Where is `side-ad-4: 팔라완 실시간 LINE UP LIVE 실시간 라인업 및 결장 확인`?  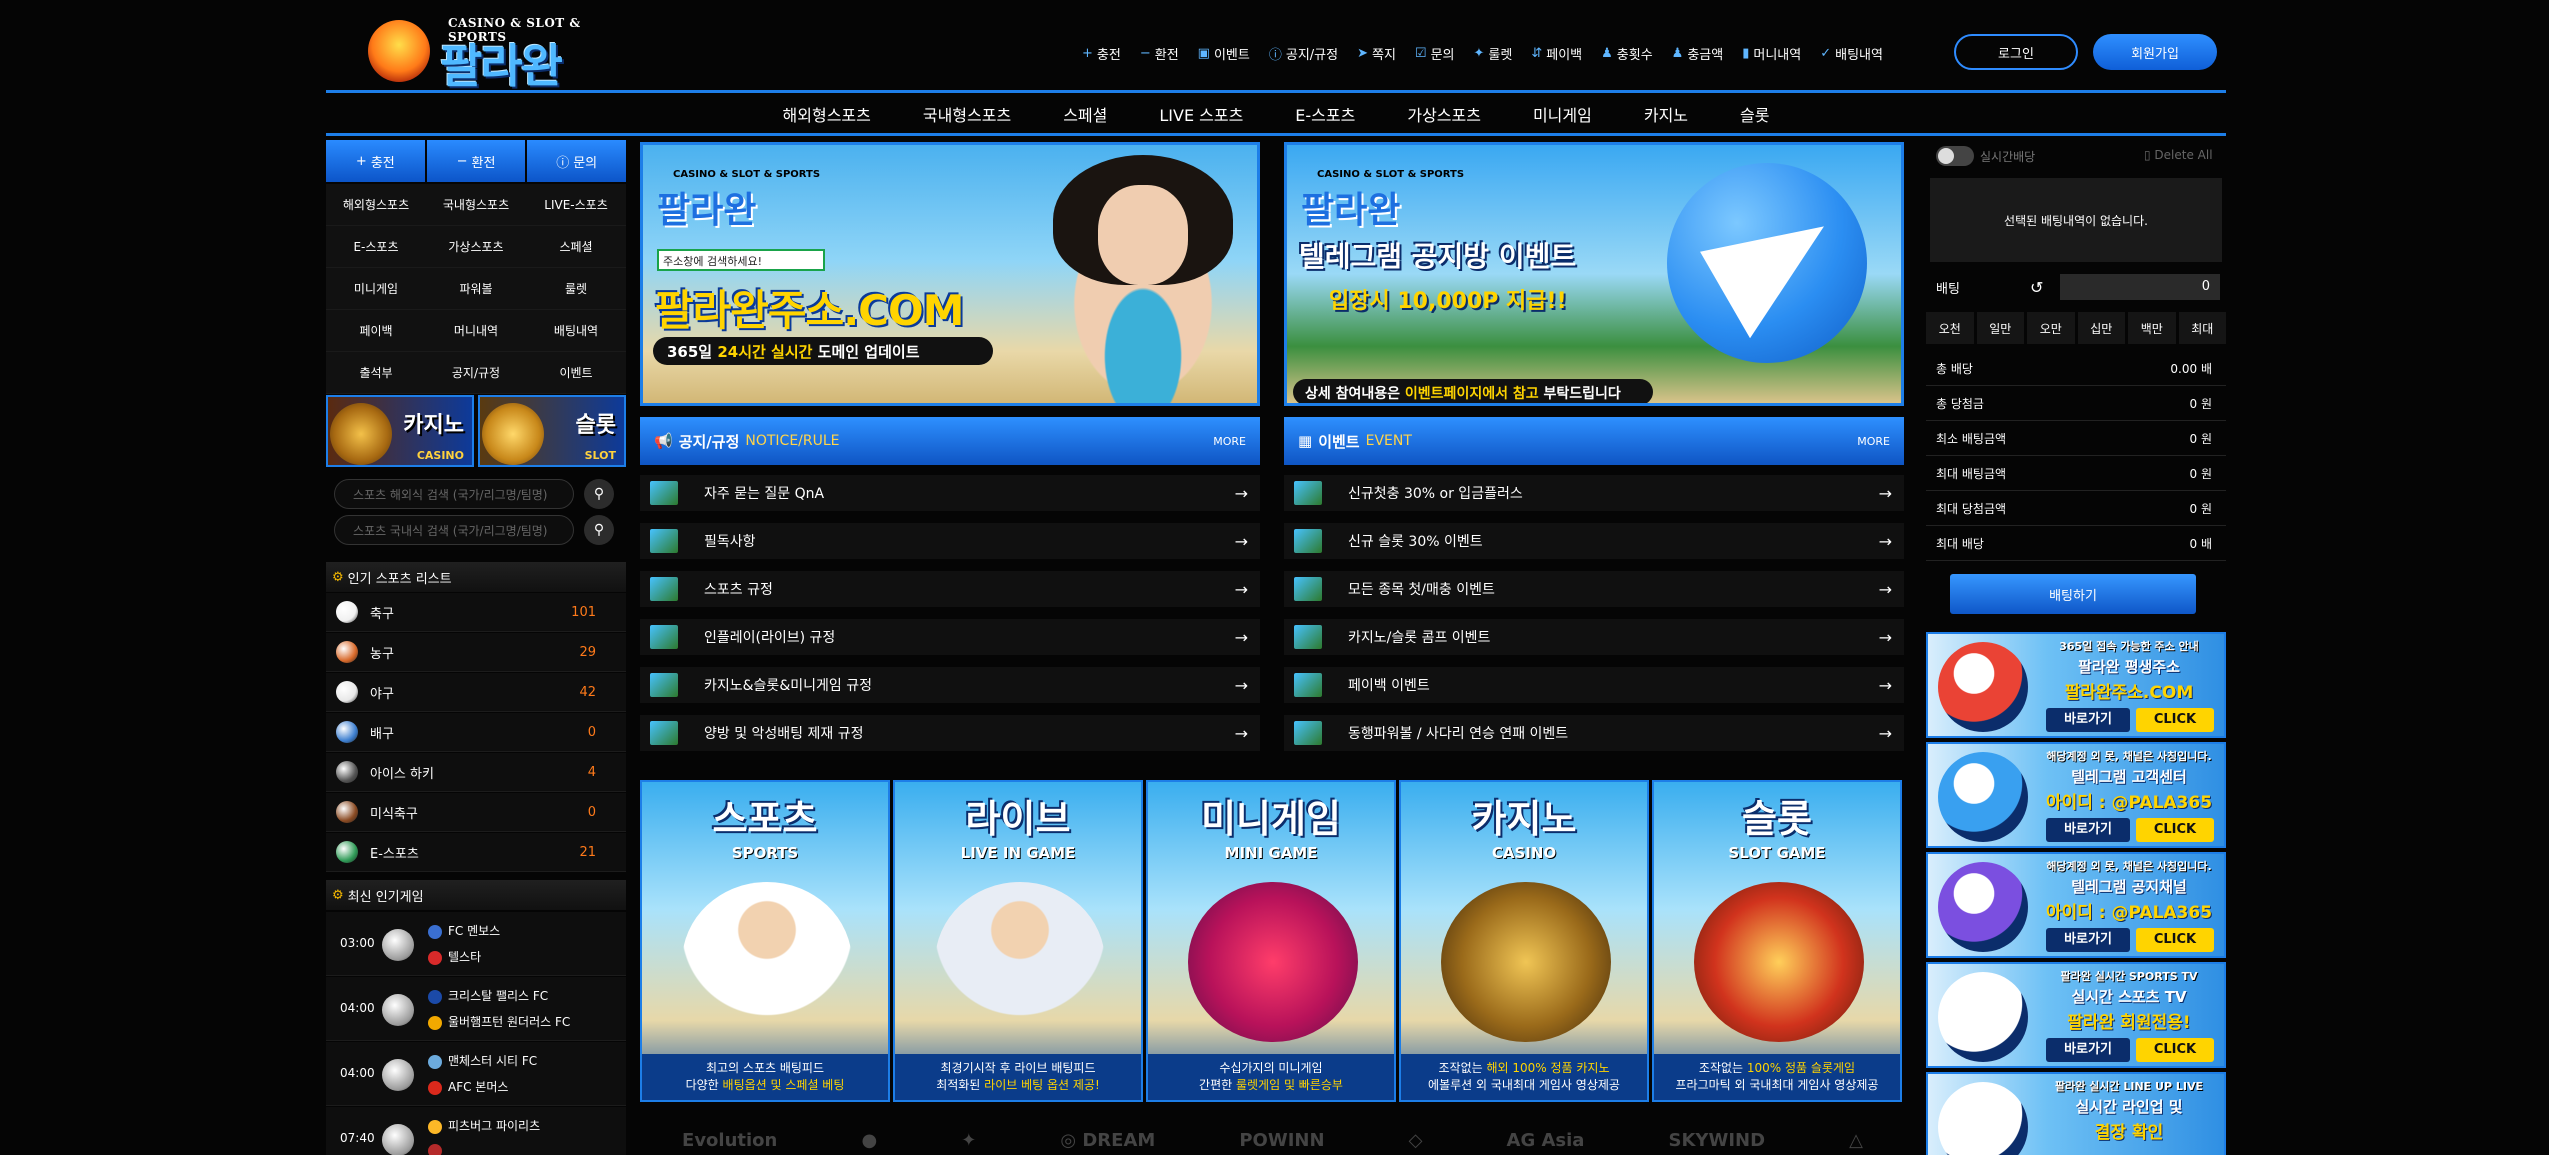
side-ad-4: 팔라완 실시간 LINE UP LIVE 실시간 라인업 및 결장 확인 is located at coordinates (2076, 1113).